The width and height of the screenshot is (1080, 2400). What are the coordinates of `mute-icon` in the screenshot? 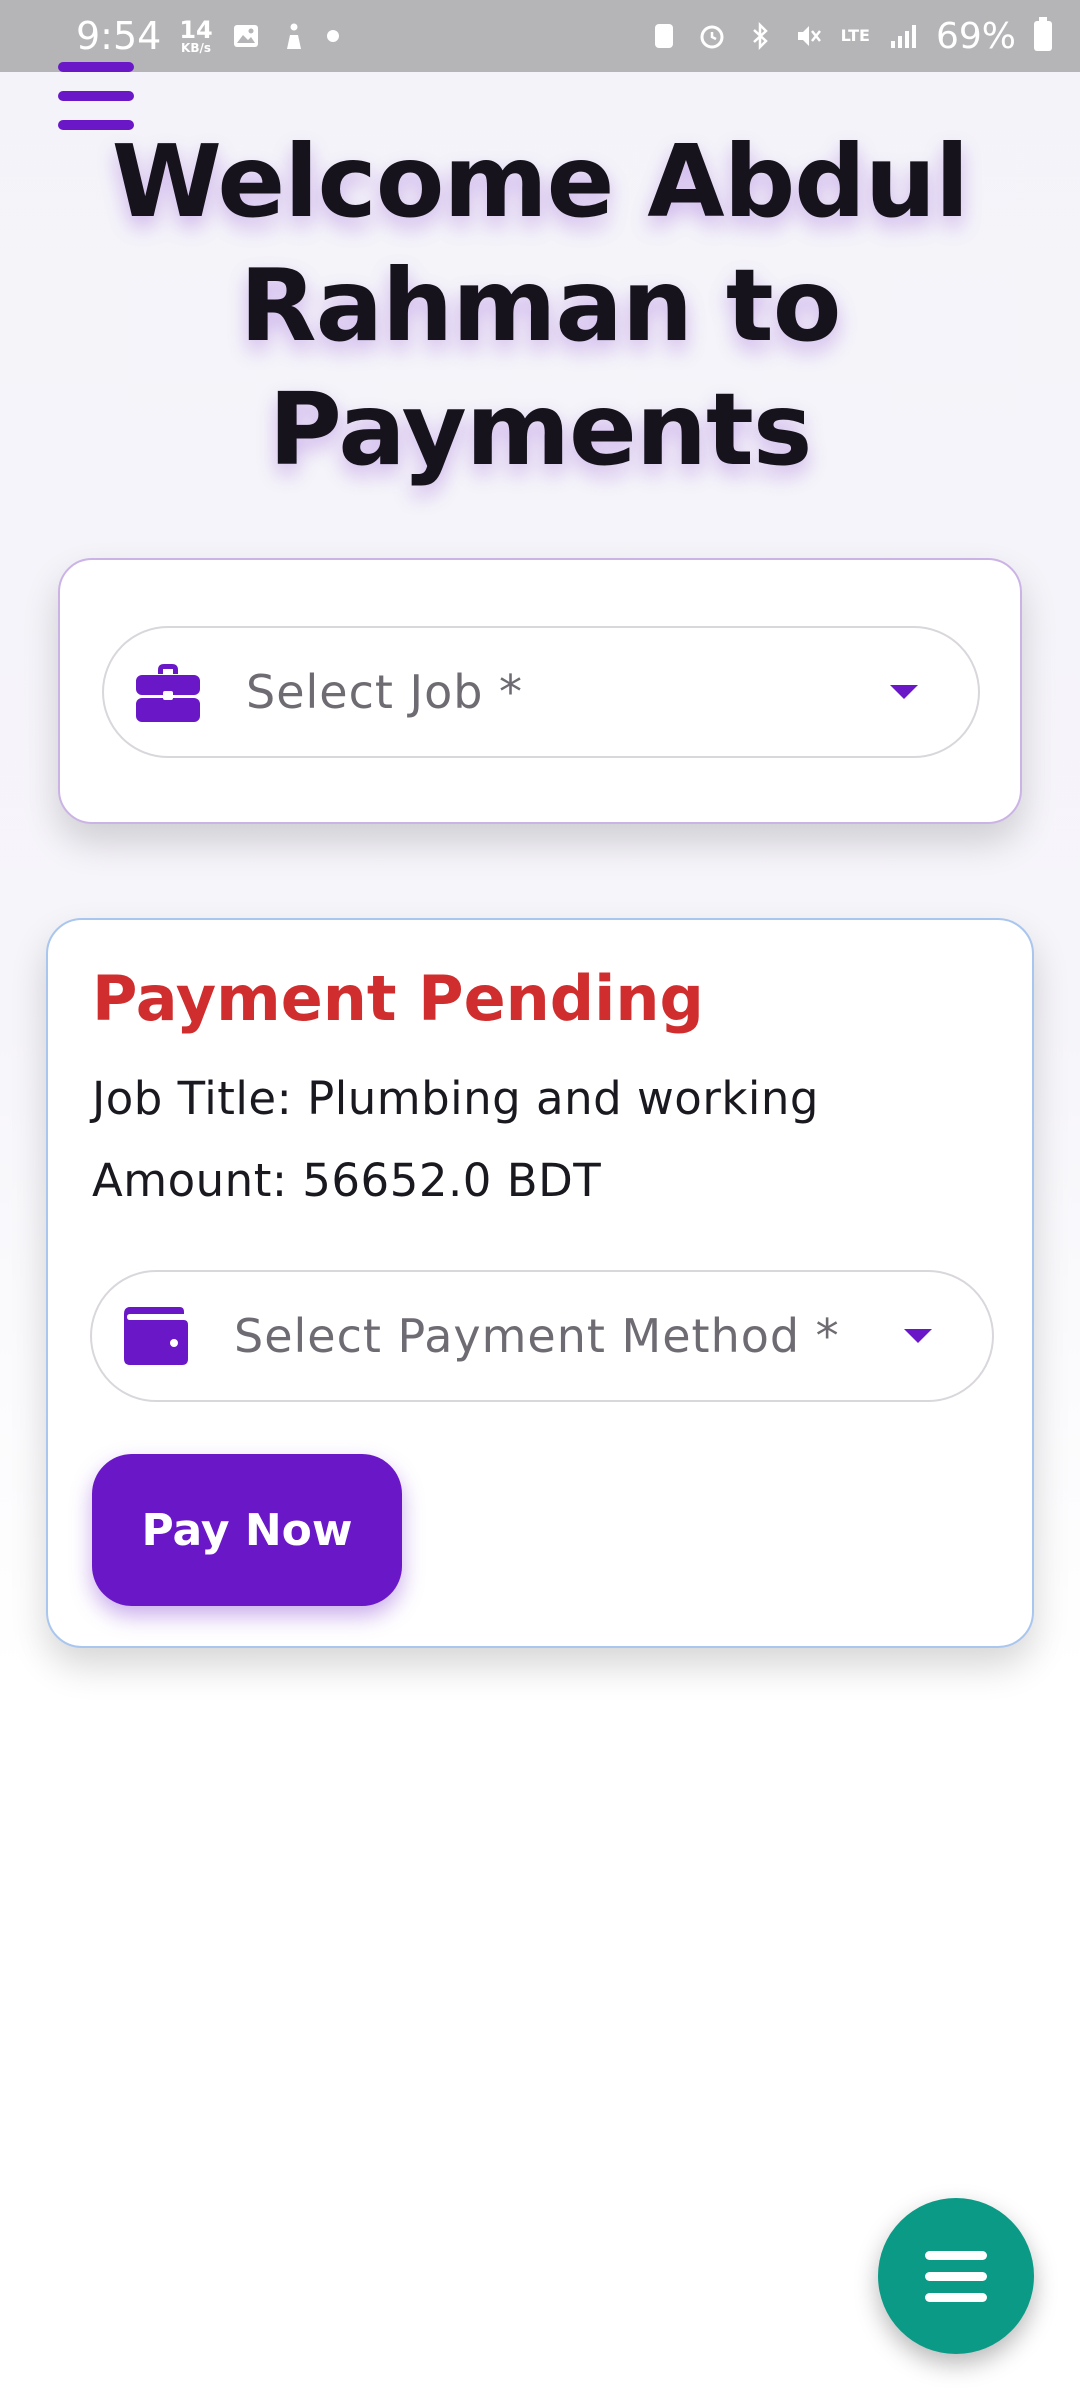 It's located at (809, 36).